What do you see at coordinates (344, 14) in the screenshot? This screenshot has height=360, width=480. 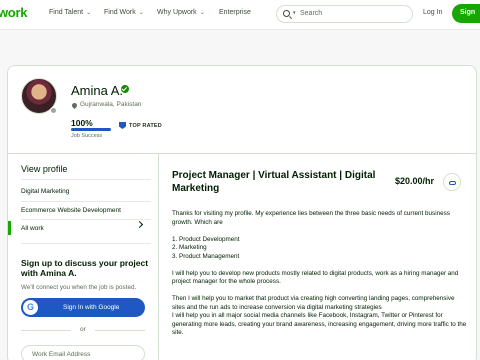 I see `search-box: ▾ Search` at bounding box center [344, 14].